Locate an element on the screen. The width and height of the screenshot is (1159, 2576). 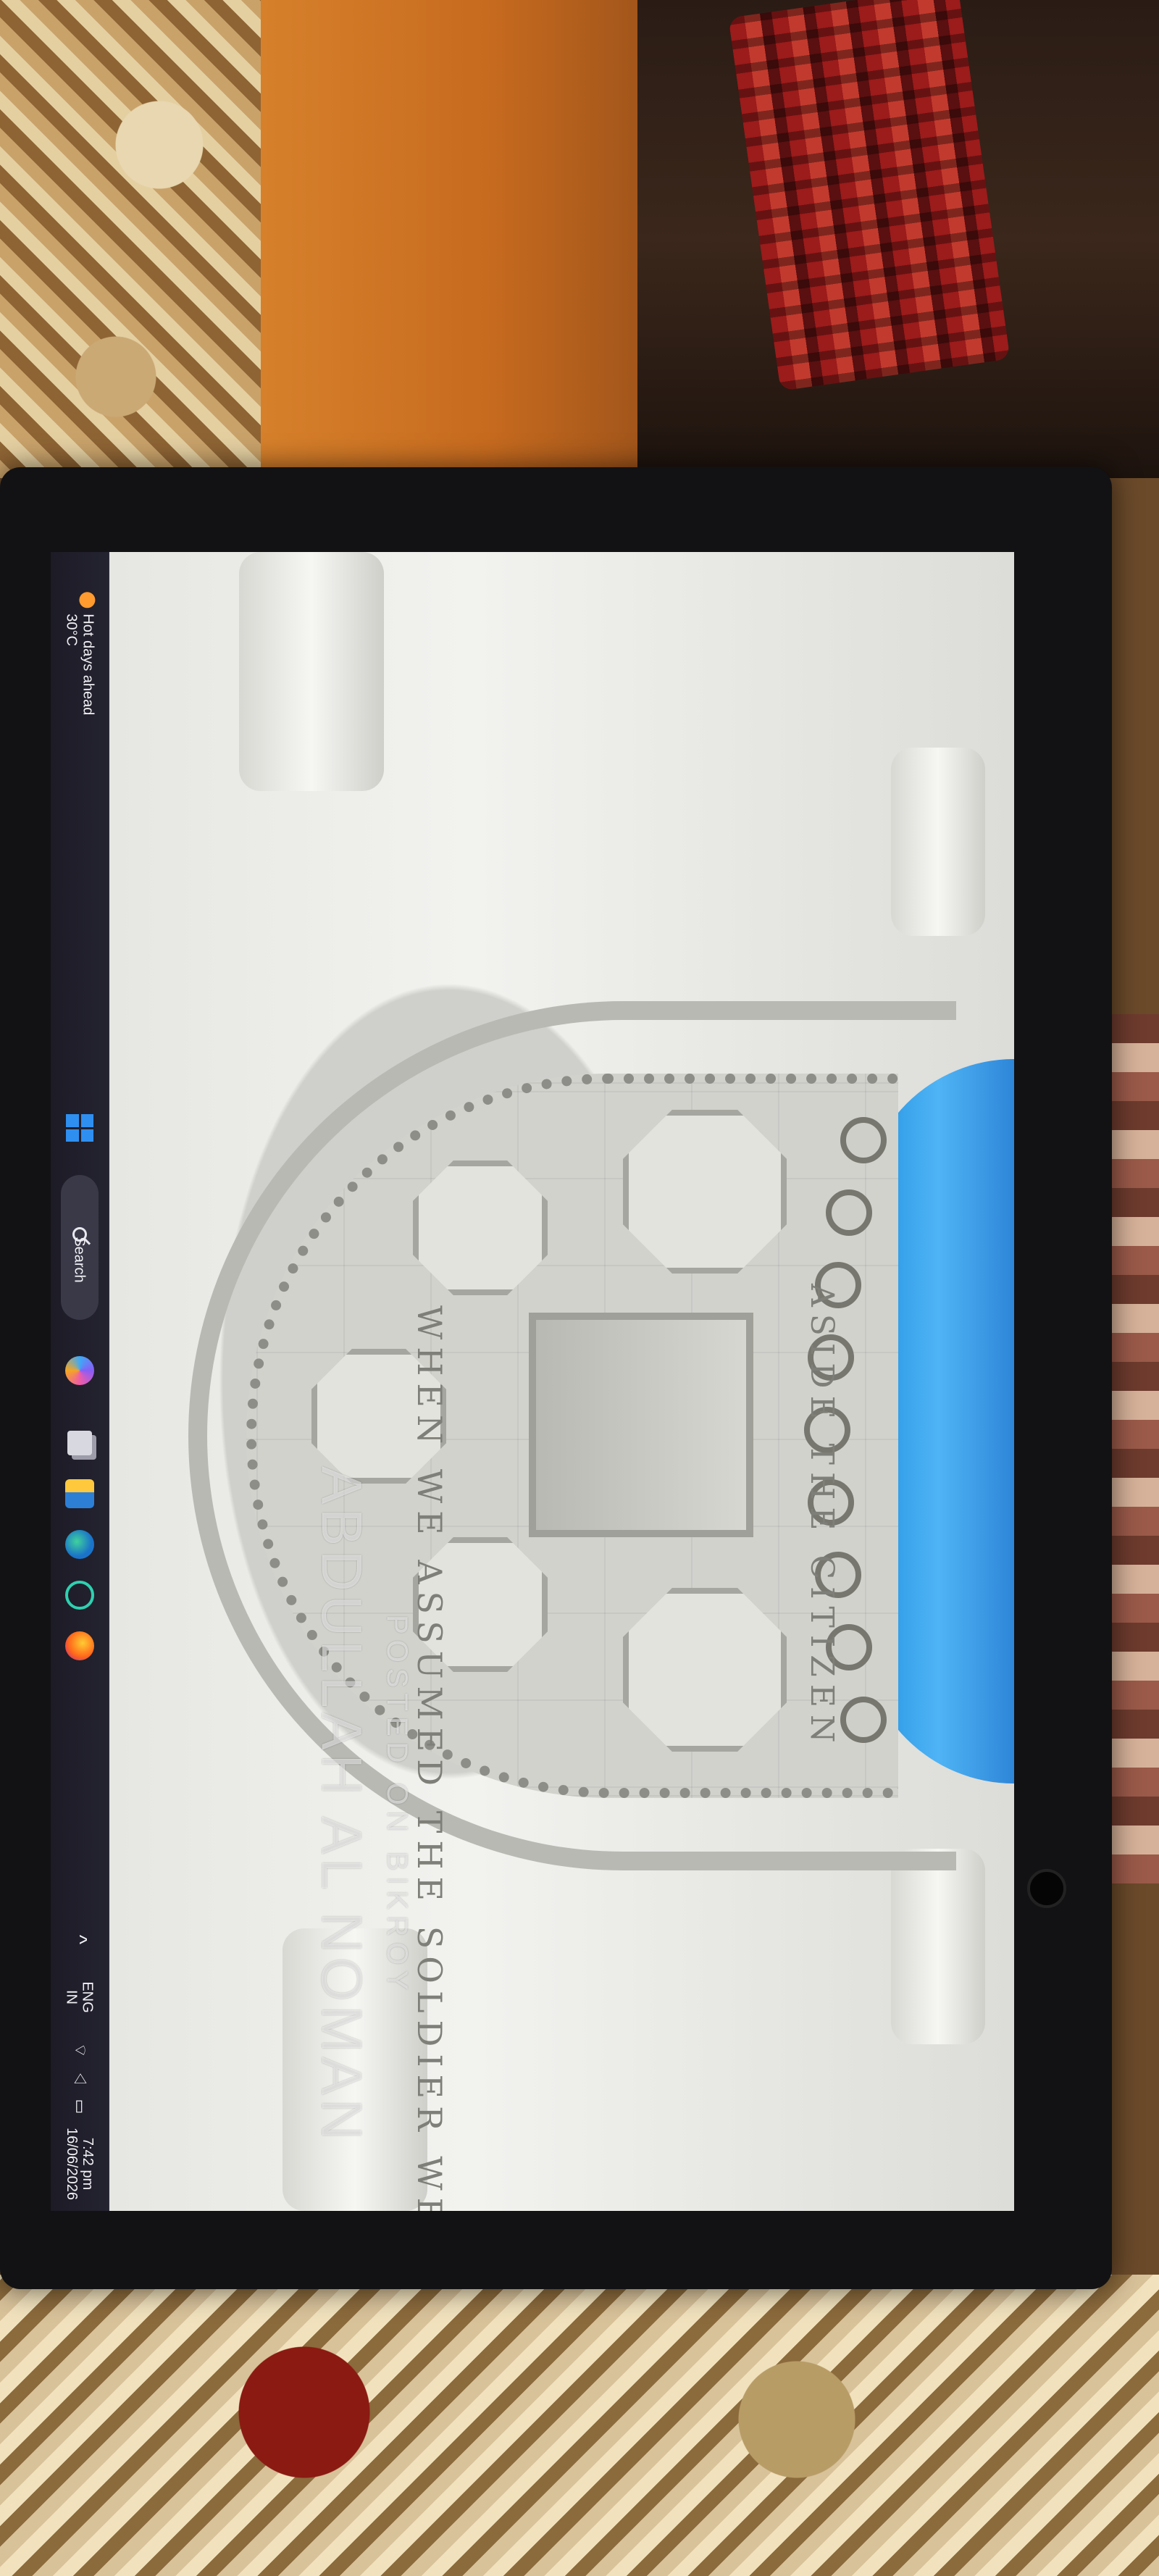
firefox-icon is located at coordinates (80, 1645).